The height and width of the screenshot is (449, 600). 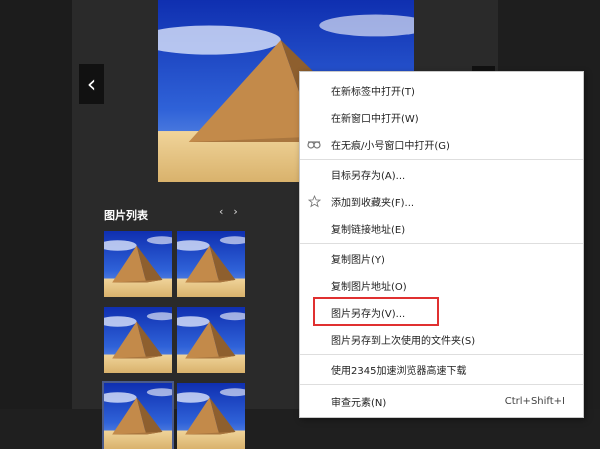 I want to click on menu-copy-link: 复制链接地址(E), so click(x=441, y=228).